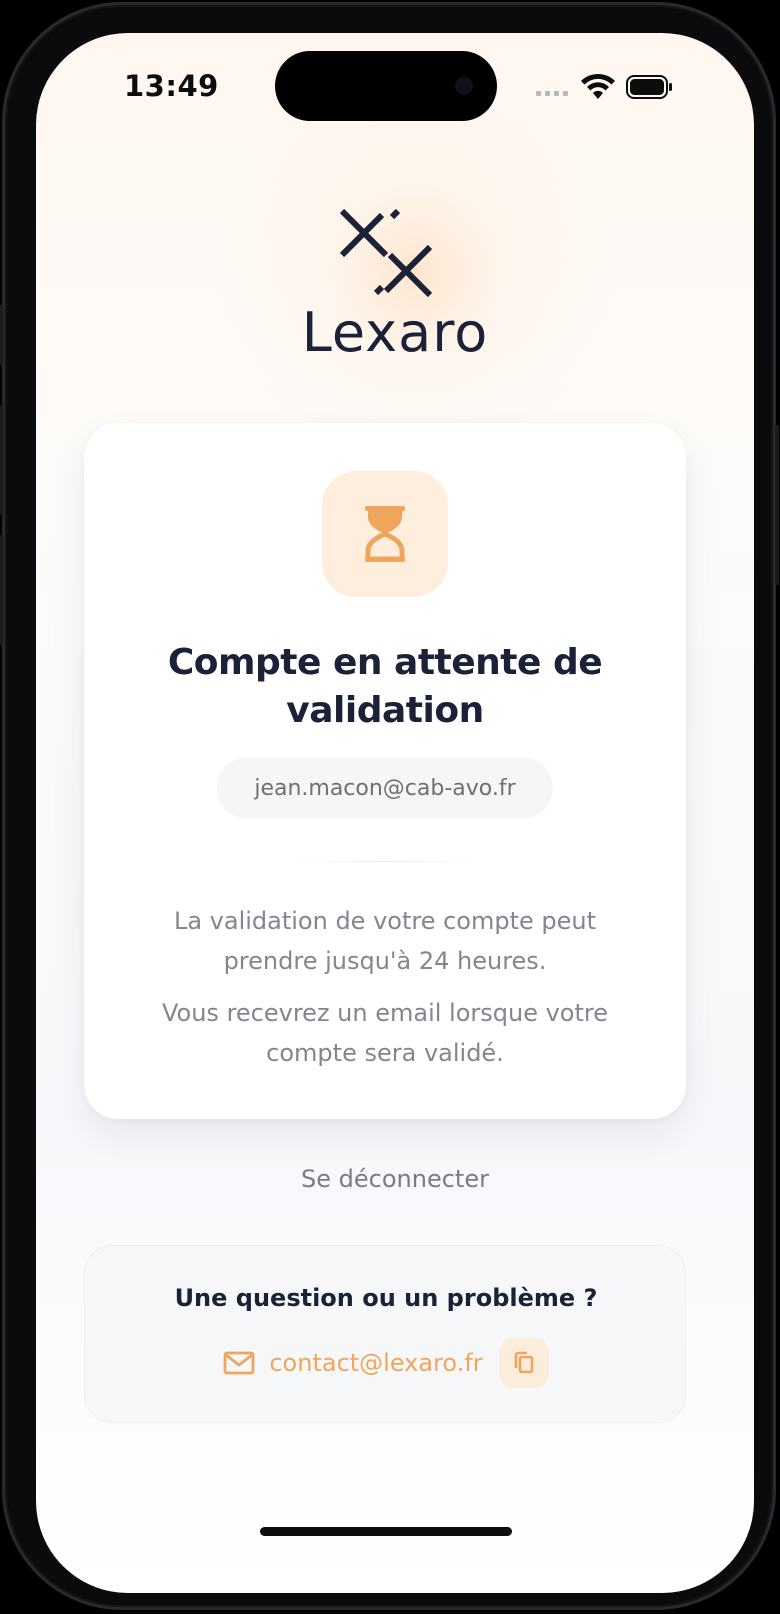 This screenshot has height=1614, width=780. I want to click on mute-switch, so click(1, 335).